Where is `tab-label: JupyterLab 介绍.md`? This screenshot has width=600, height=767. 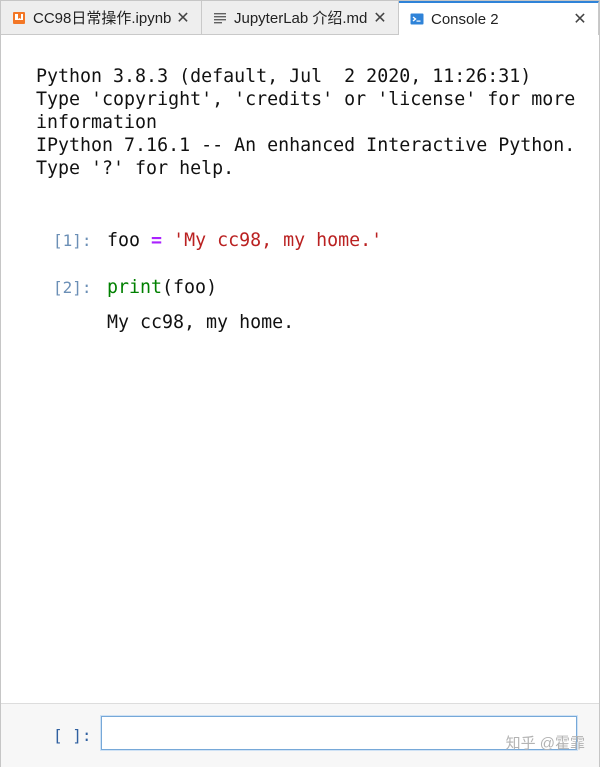
tab-label: JupyterLab 介绍.md is located at coordinates (301, 18).